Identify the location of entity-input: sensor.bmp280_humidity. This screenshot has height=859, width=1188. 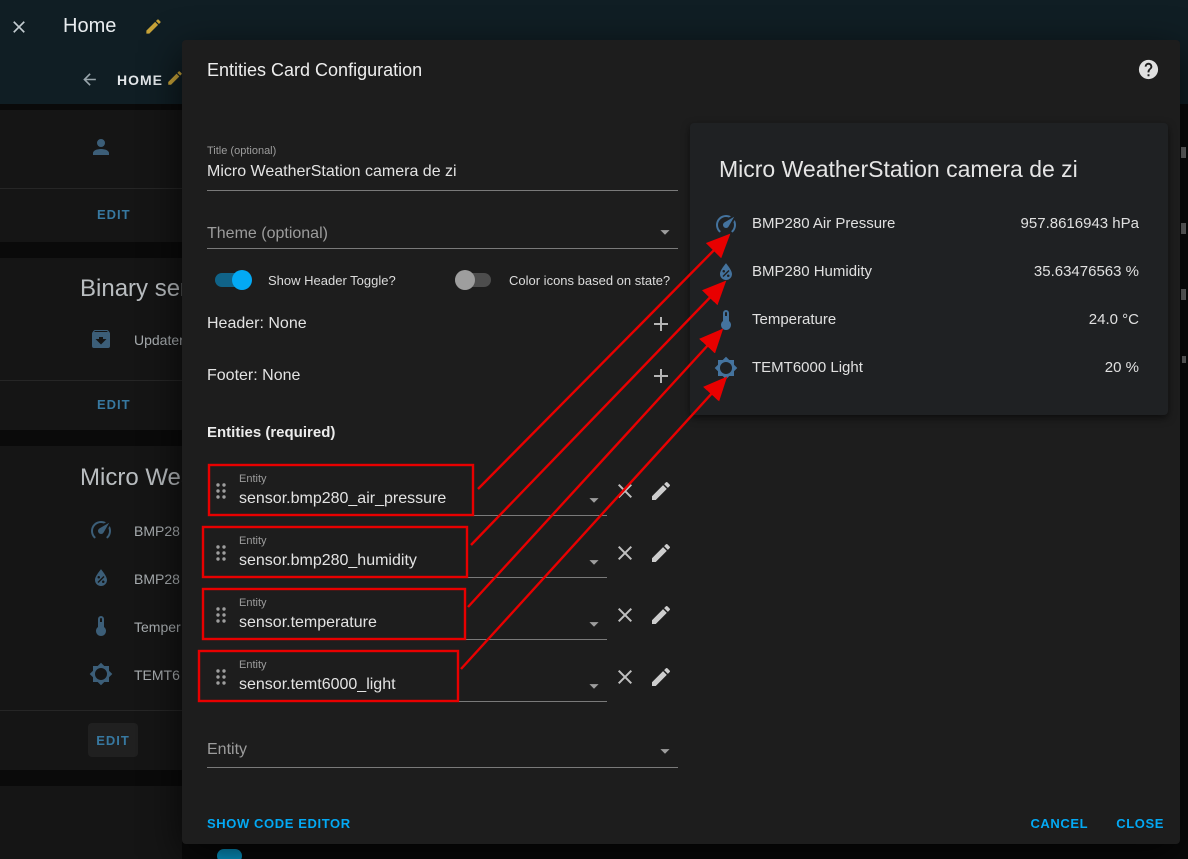
(328, 561).